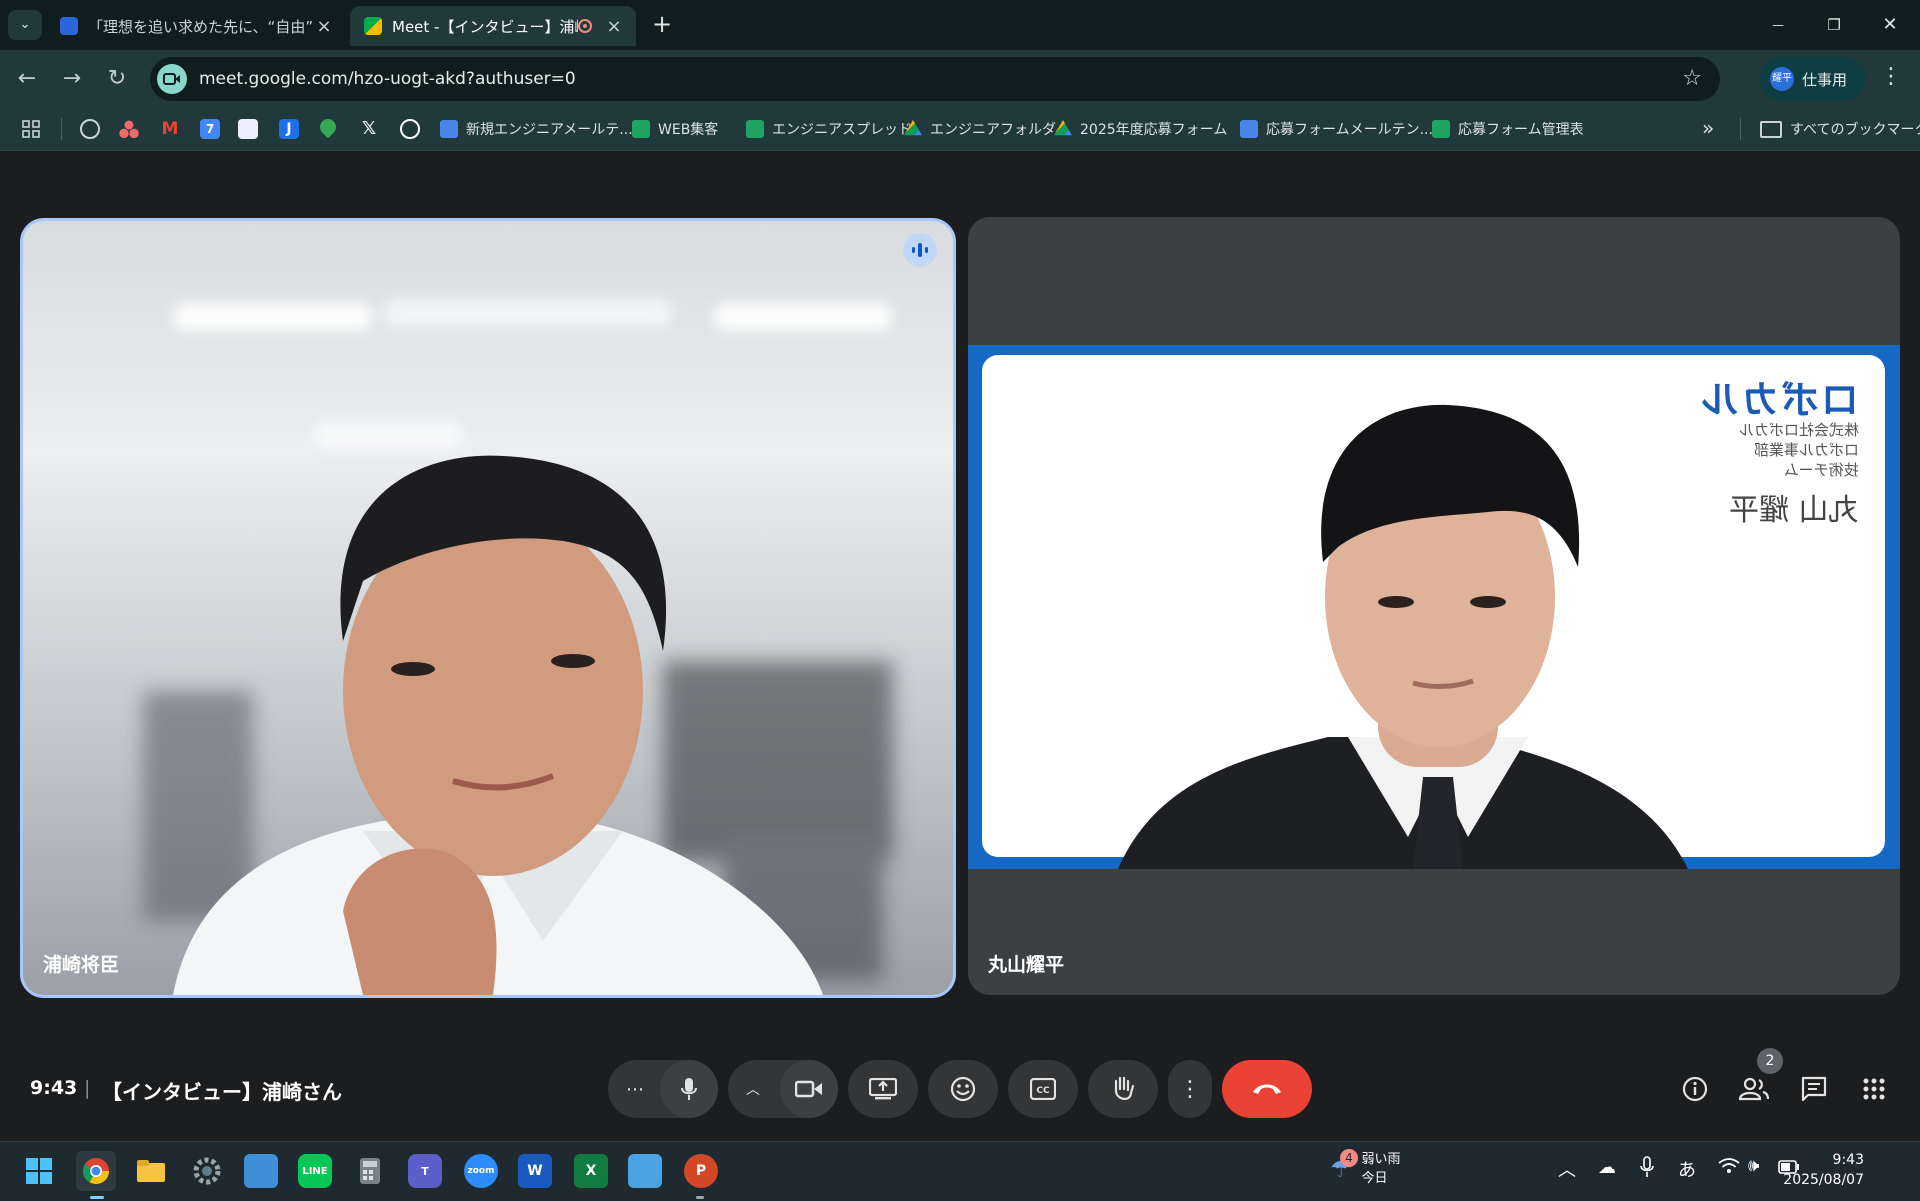 This screenshot has height=1201, width=1920. What do you see at coordinates (1123, 1089) in the screenshot?
I see `raise-hand-button` at bounding box center [1123, 1089].